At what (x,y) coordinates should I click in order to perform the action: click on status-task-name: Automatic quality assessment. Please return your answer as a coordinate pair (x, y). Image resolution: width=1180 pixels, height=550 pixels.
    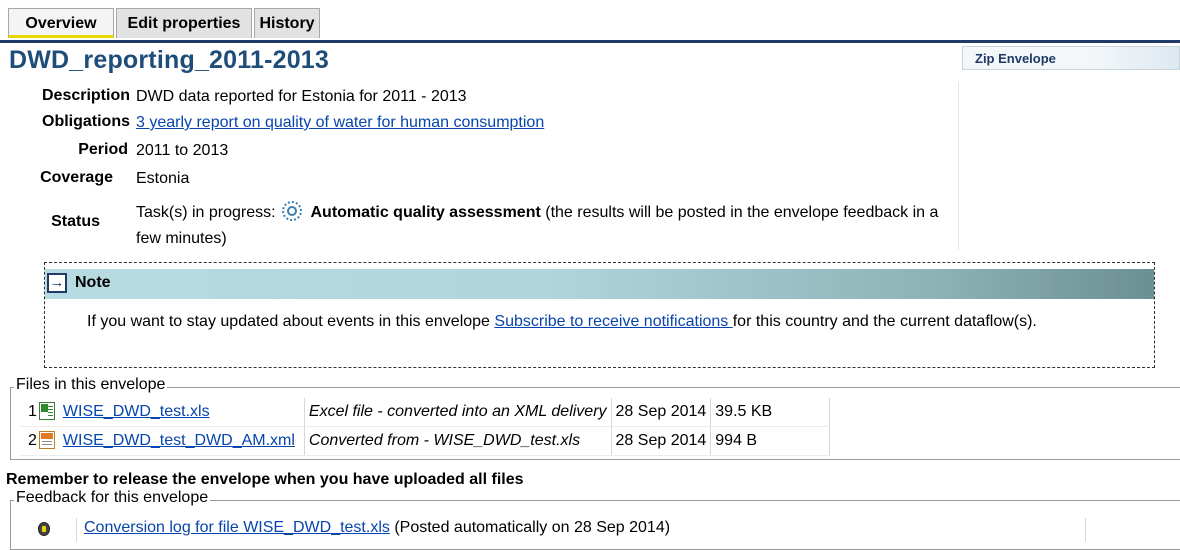
    Looking at the image, I should click on (425, 212).